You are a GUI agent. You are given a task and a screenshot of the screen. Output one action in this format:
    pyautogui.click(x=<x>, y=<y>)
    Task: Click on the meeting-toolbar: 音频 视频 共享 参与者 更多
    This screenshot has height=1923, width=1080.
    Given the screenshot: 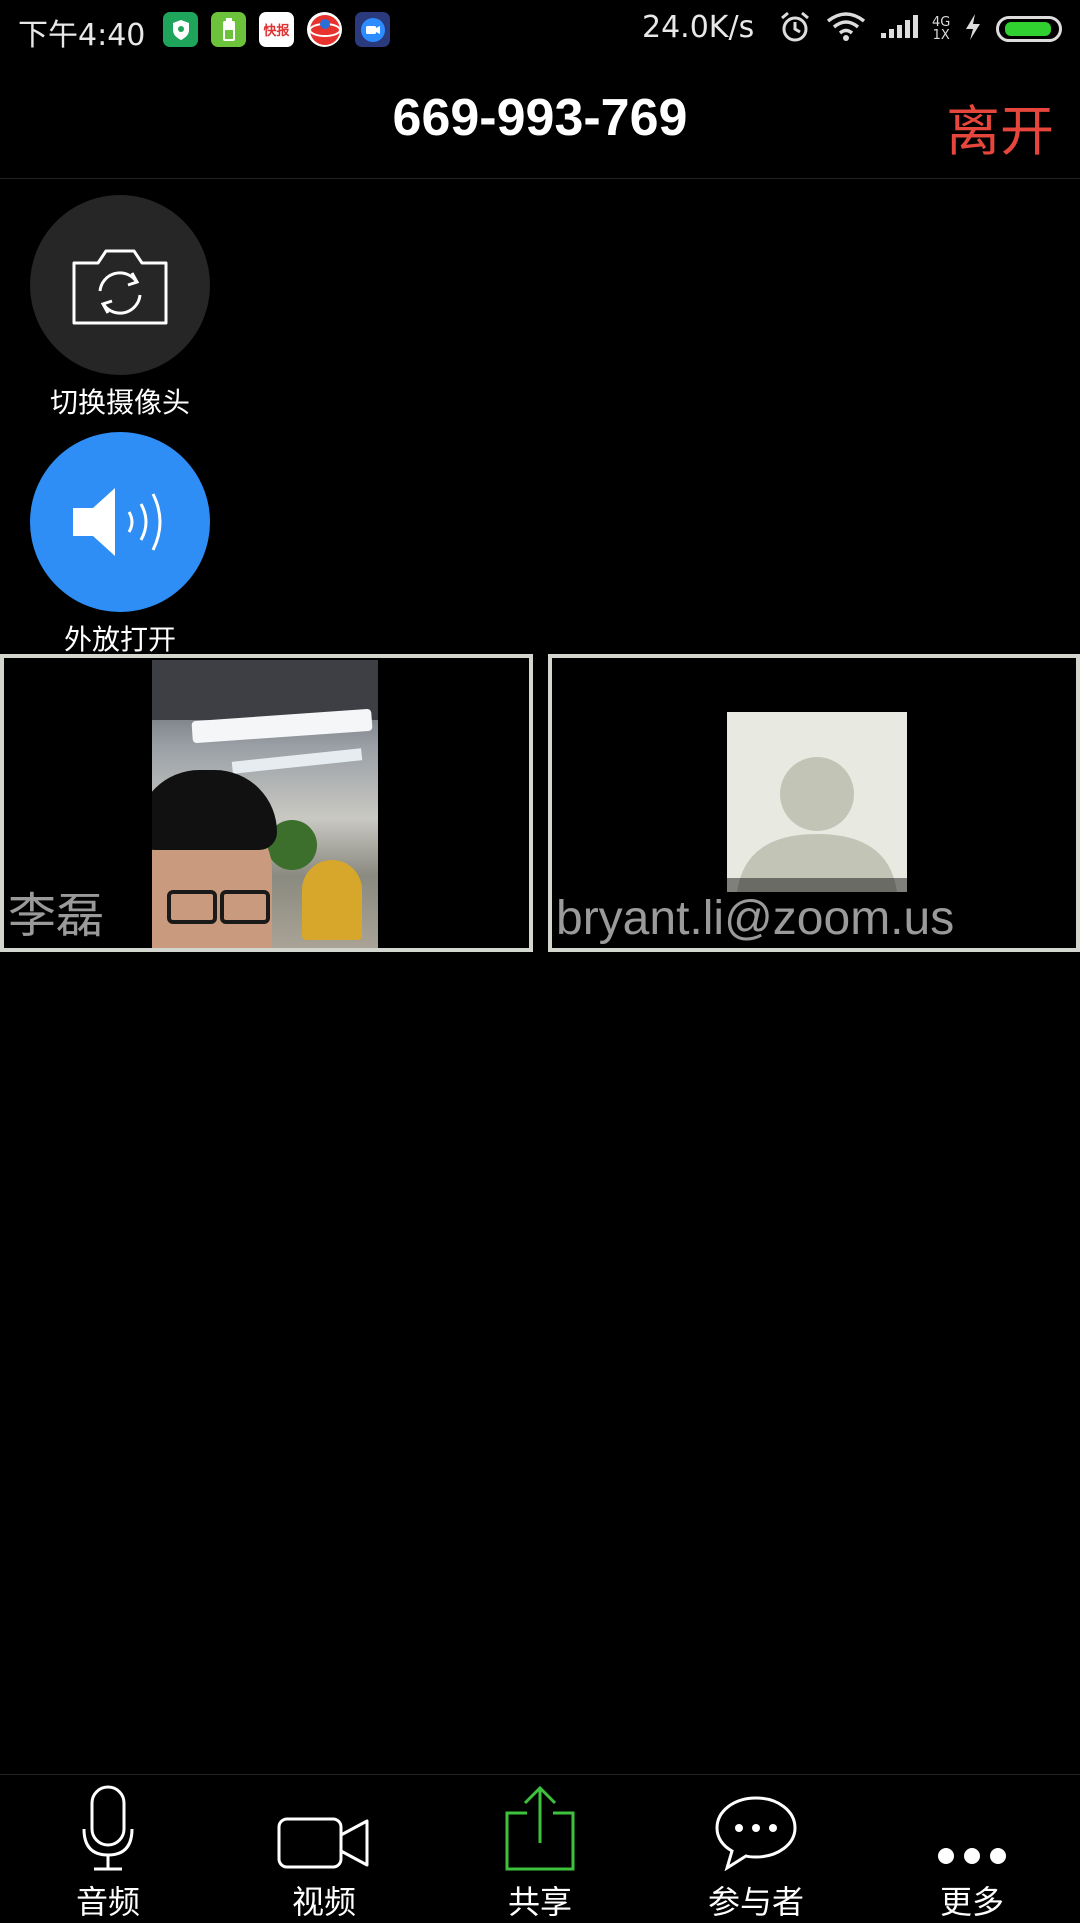 What is the action you would take?
    pyautogui.click(x=540, y=1847)
    